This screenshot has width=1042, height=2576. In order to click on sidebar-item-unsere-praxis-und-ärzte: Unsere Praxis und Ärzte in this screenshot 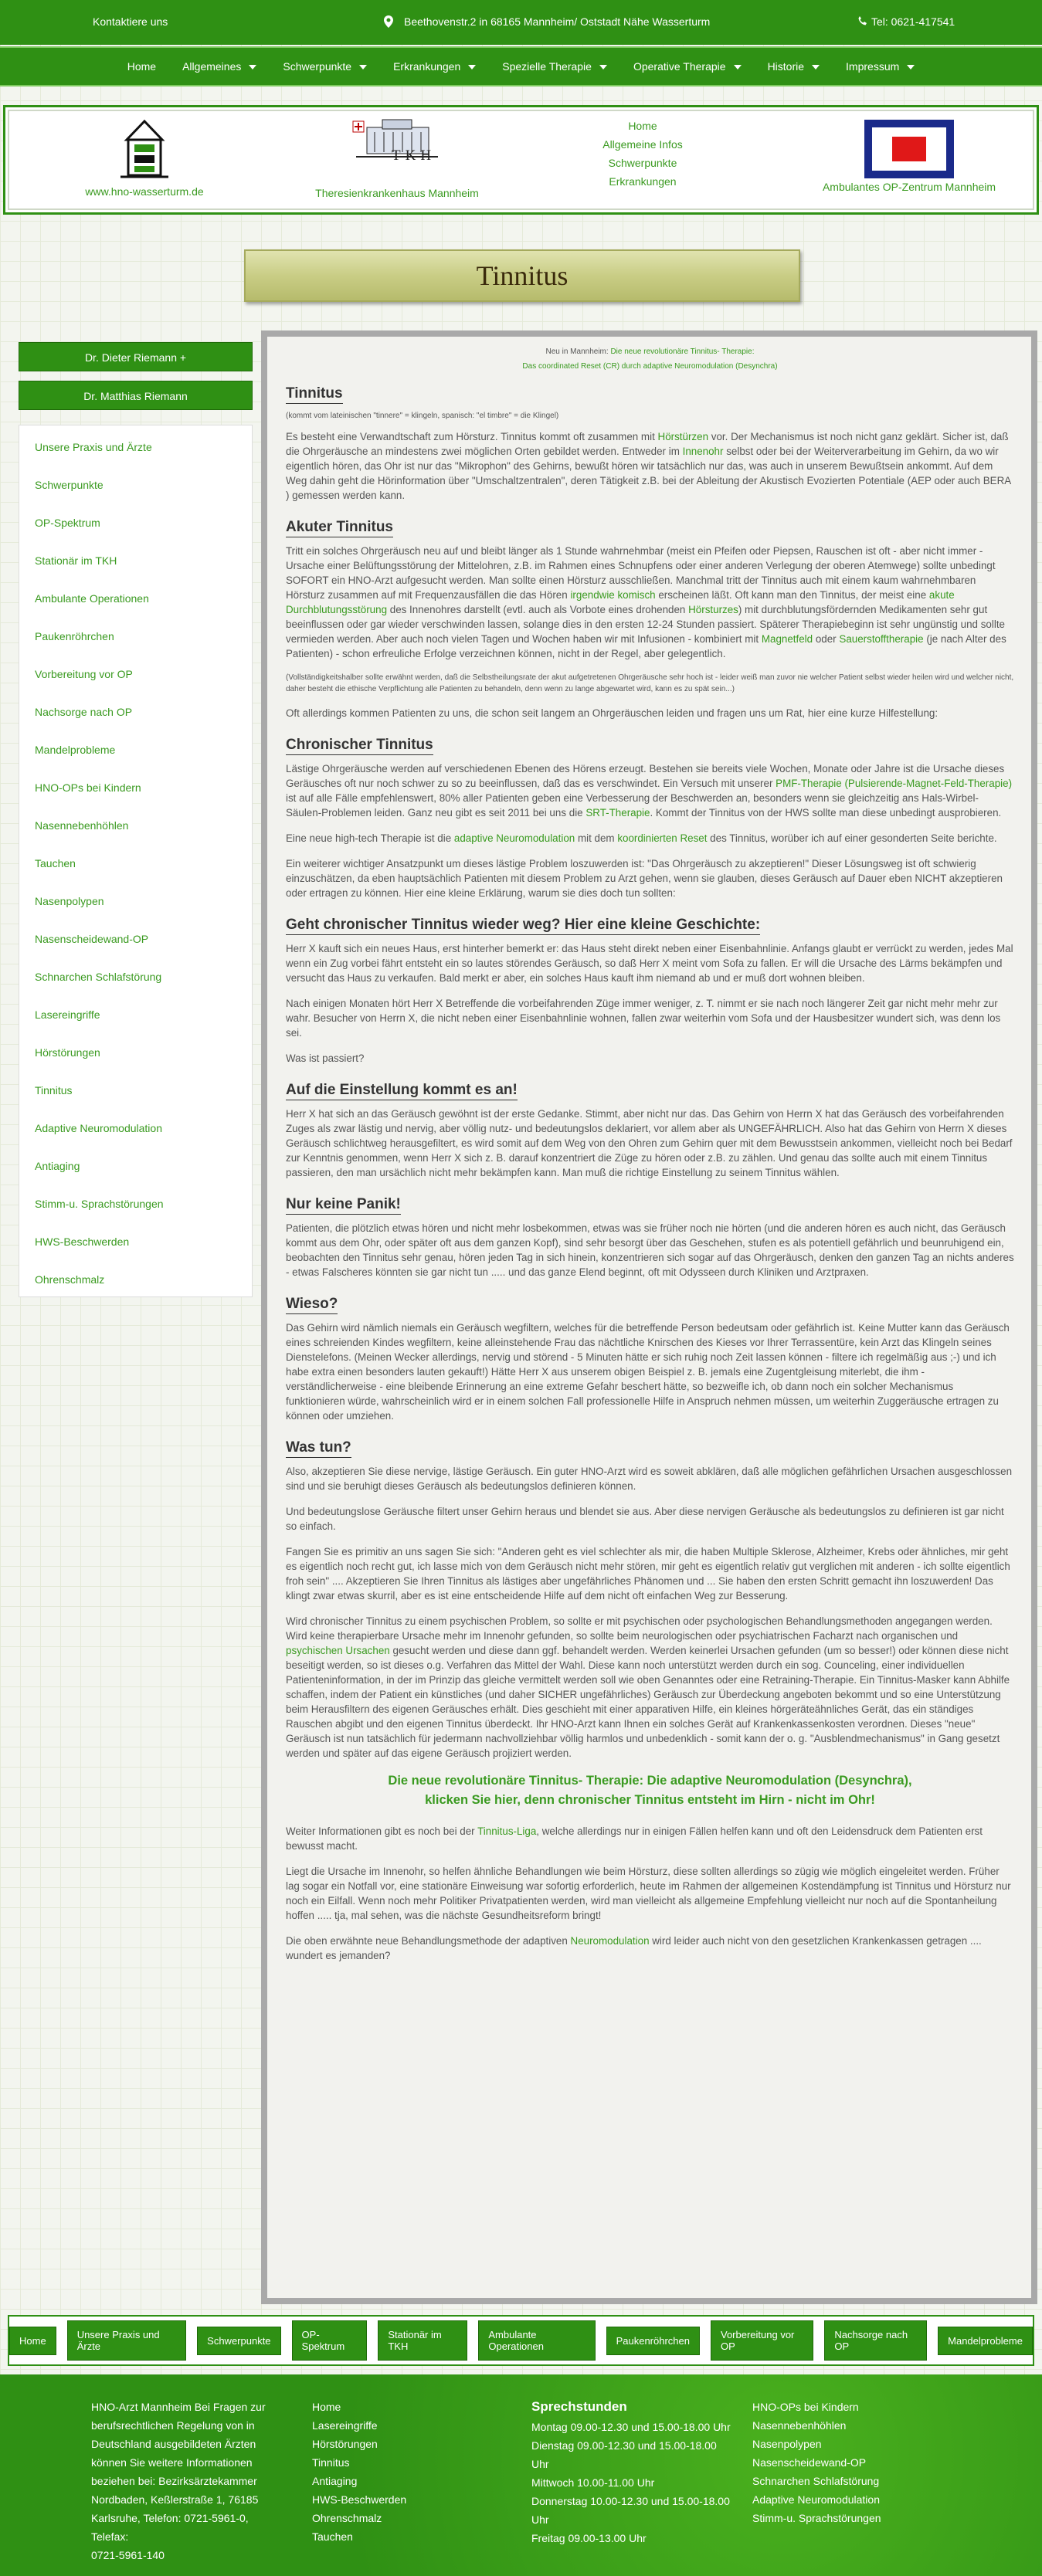, I will do `click(135, 444)`.